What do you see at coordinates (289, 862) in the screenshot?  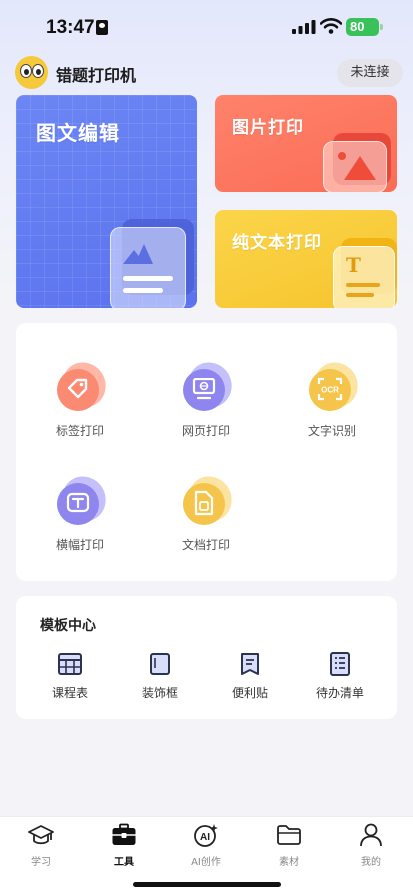 I see `tab-label: 素材` at bounding box center [289, 862].